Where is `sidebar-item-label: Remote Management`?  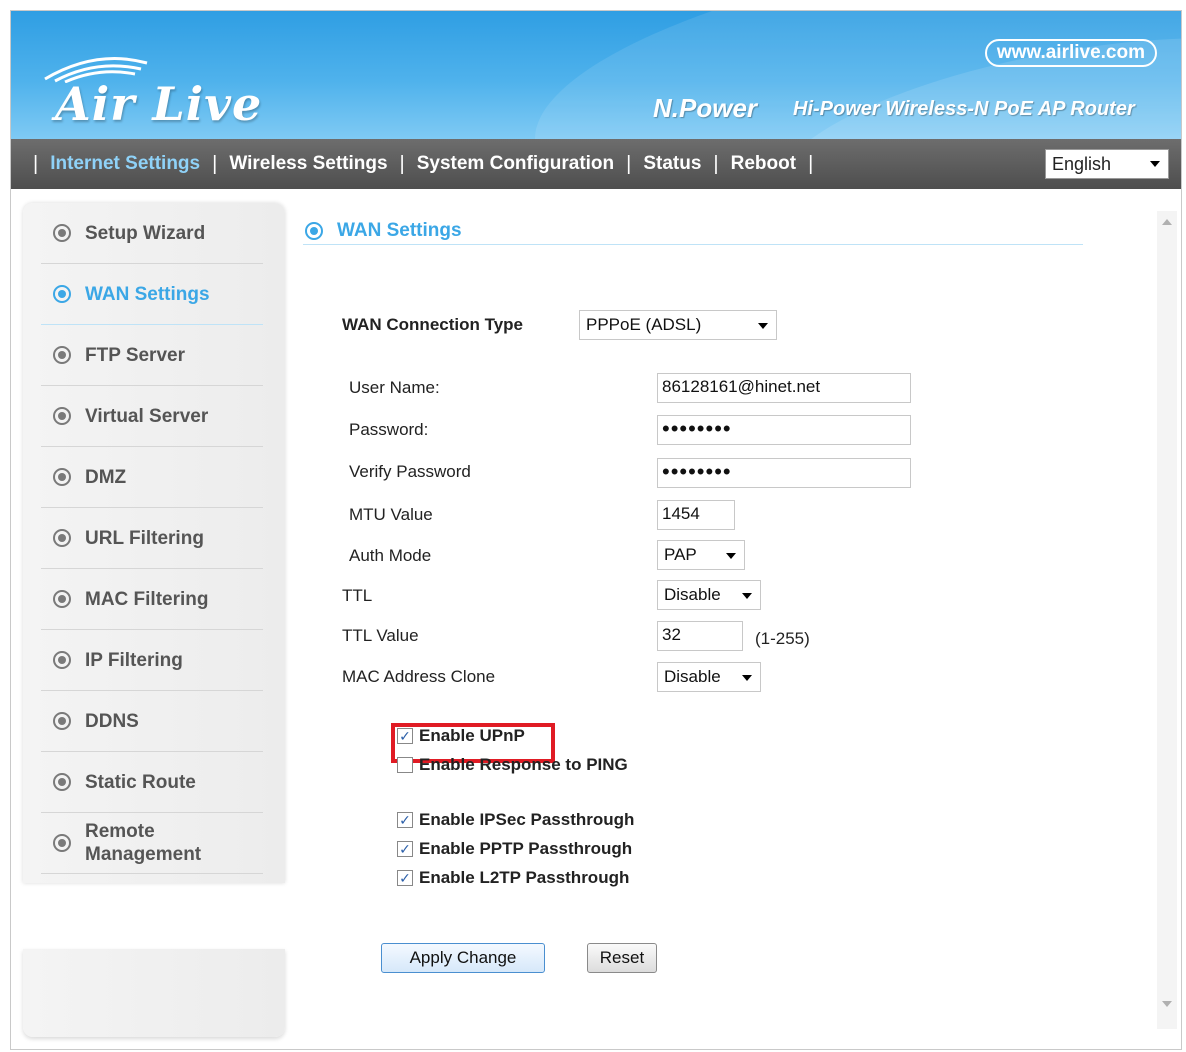
sidebar-item-label: Remote Management is located at coordinates (143, 843).